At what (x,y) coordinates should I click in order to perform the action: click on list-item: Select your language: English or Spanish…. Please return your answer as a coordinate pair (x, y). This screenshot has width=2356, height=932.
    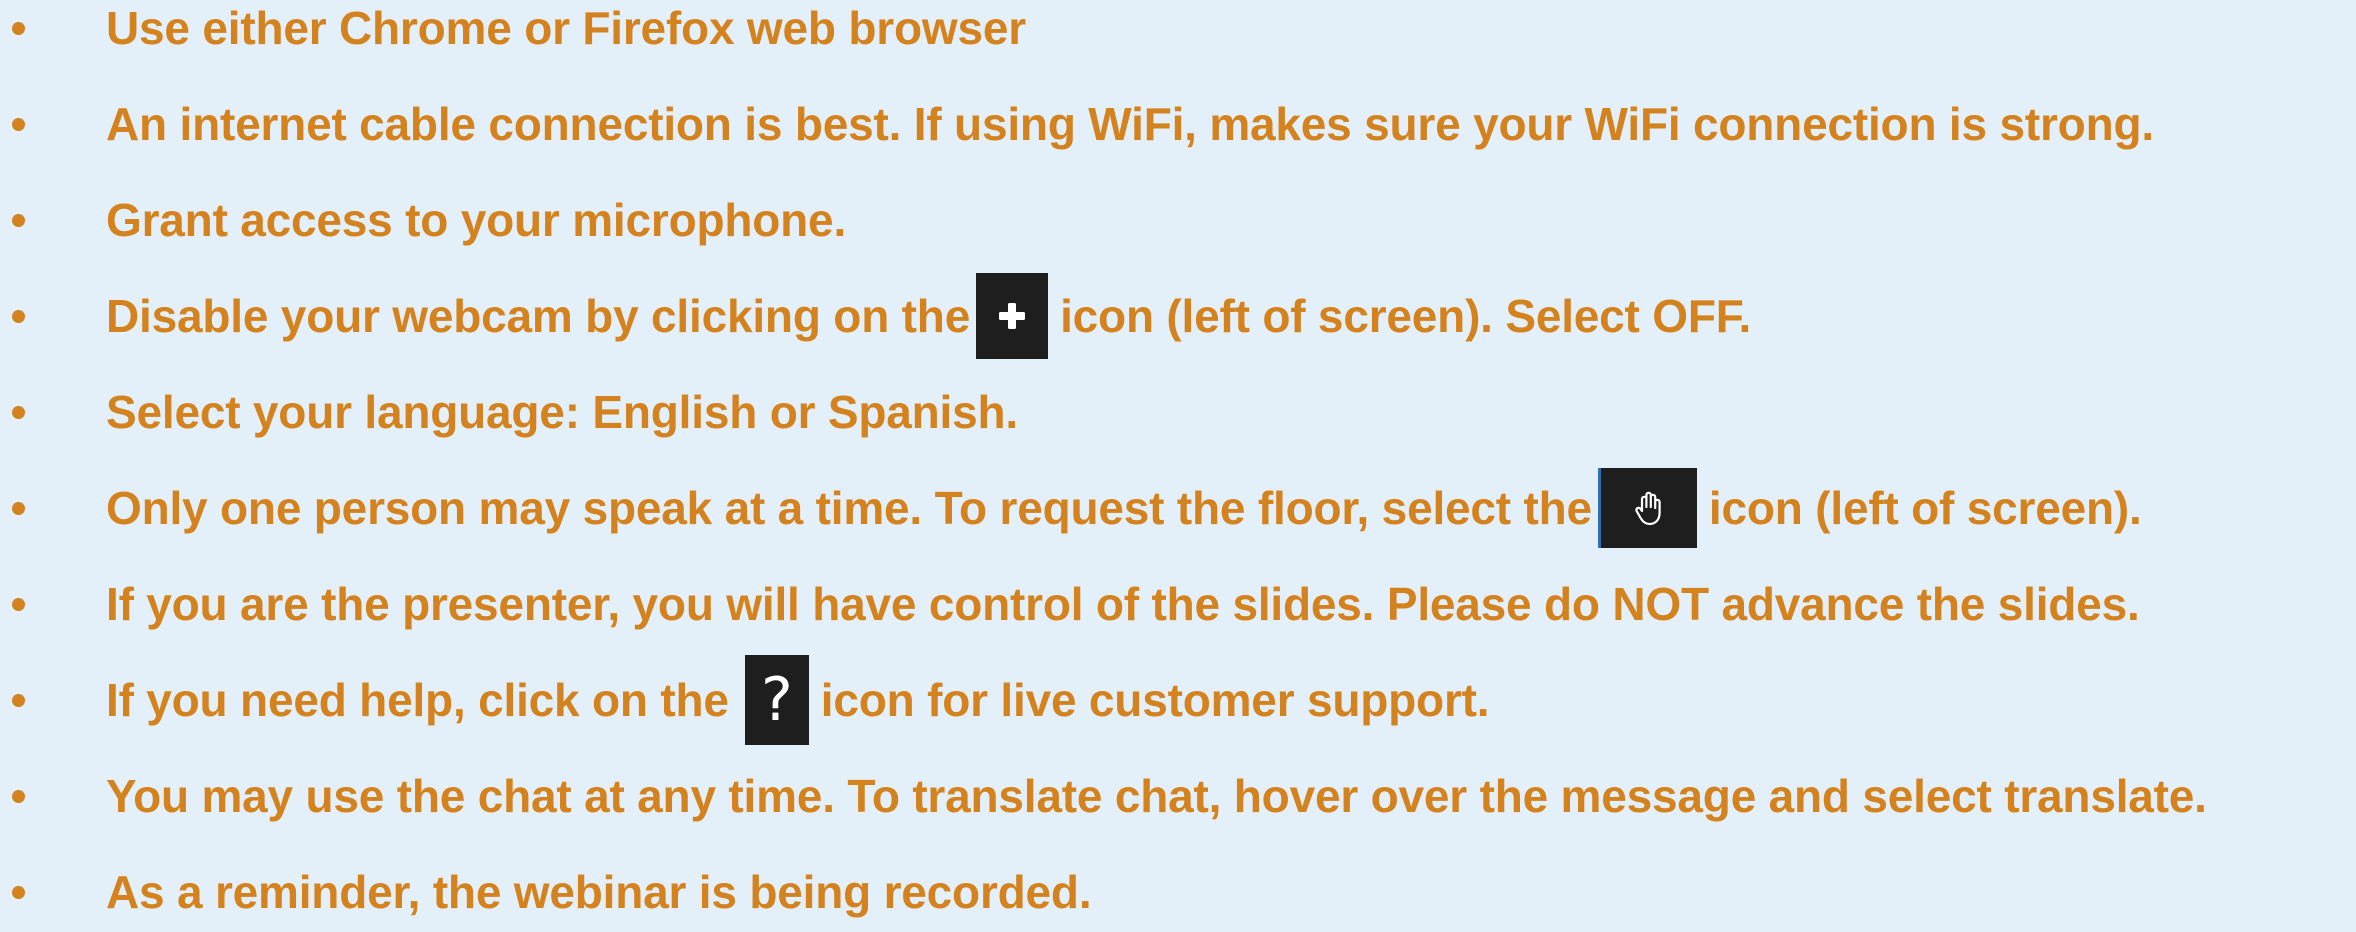
    Looking at the image, I should click on (1178, 412).